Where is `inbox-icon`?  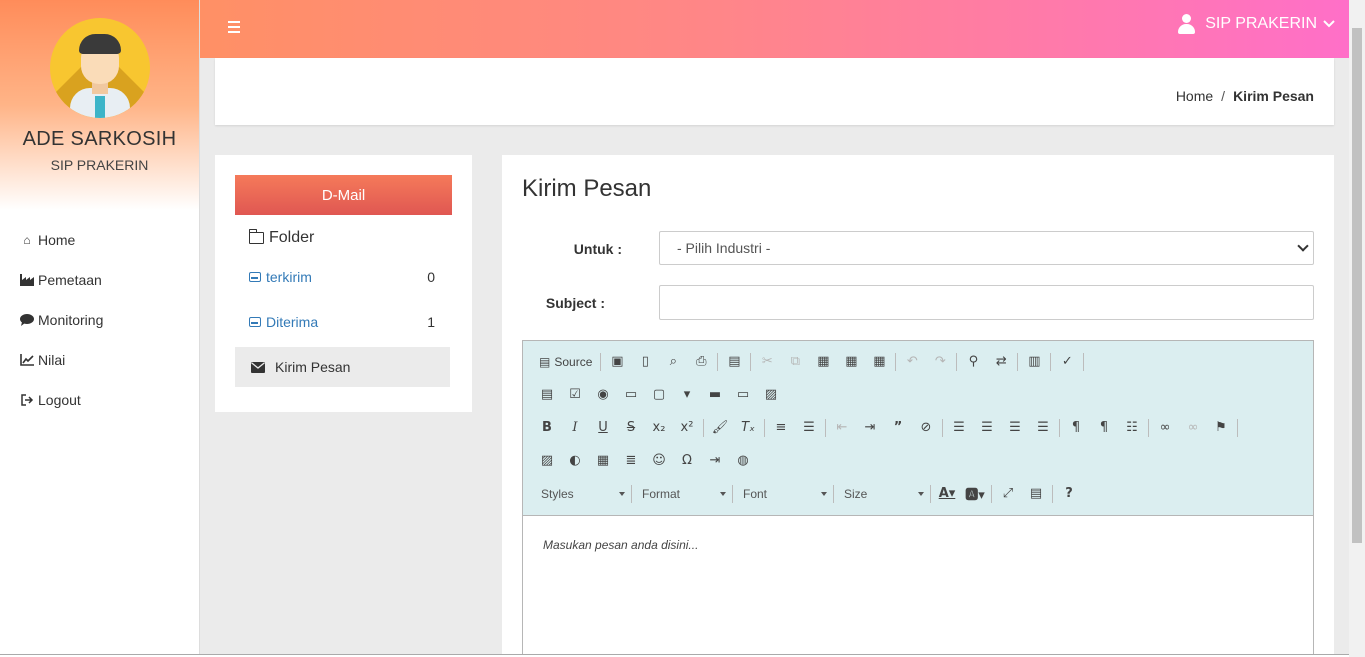 inbox-icon is located at coordinates (255, 322).